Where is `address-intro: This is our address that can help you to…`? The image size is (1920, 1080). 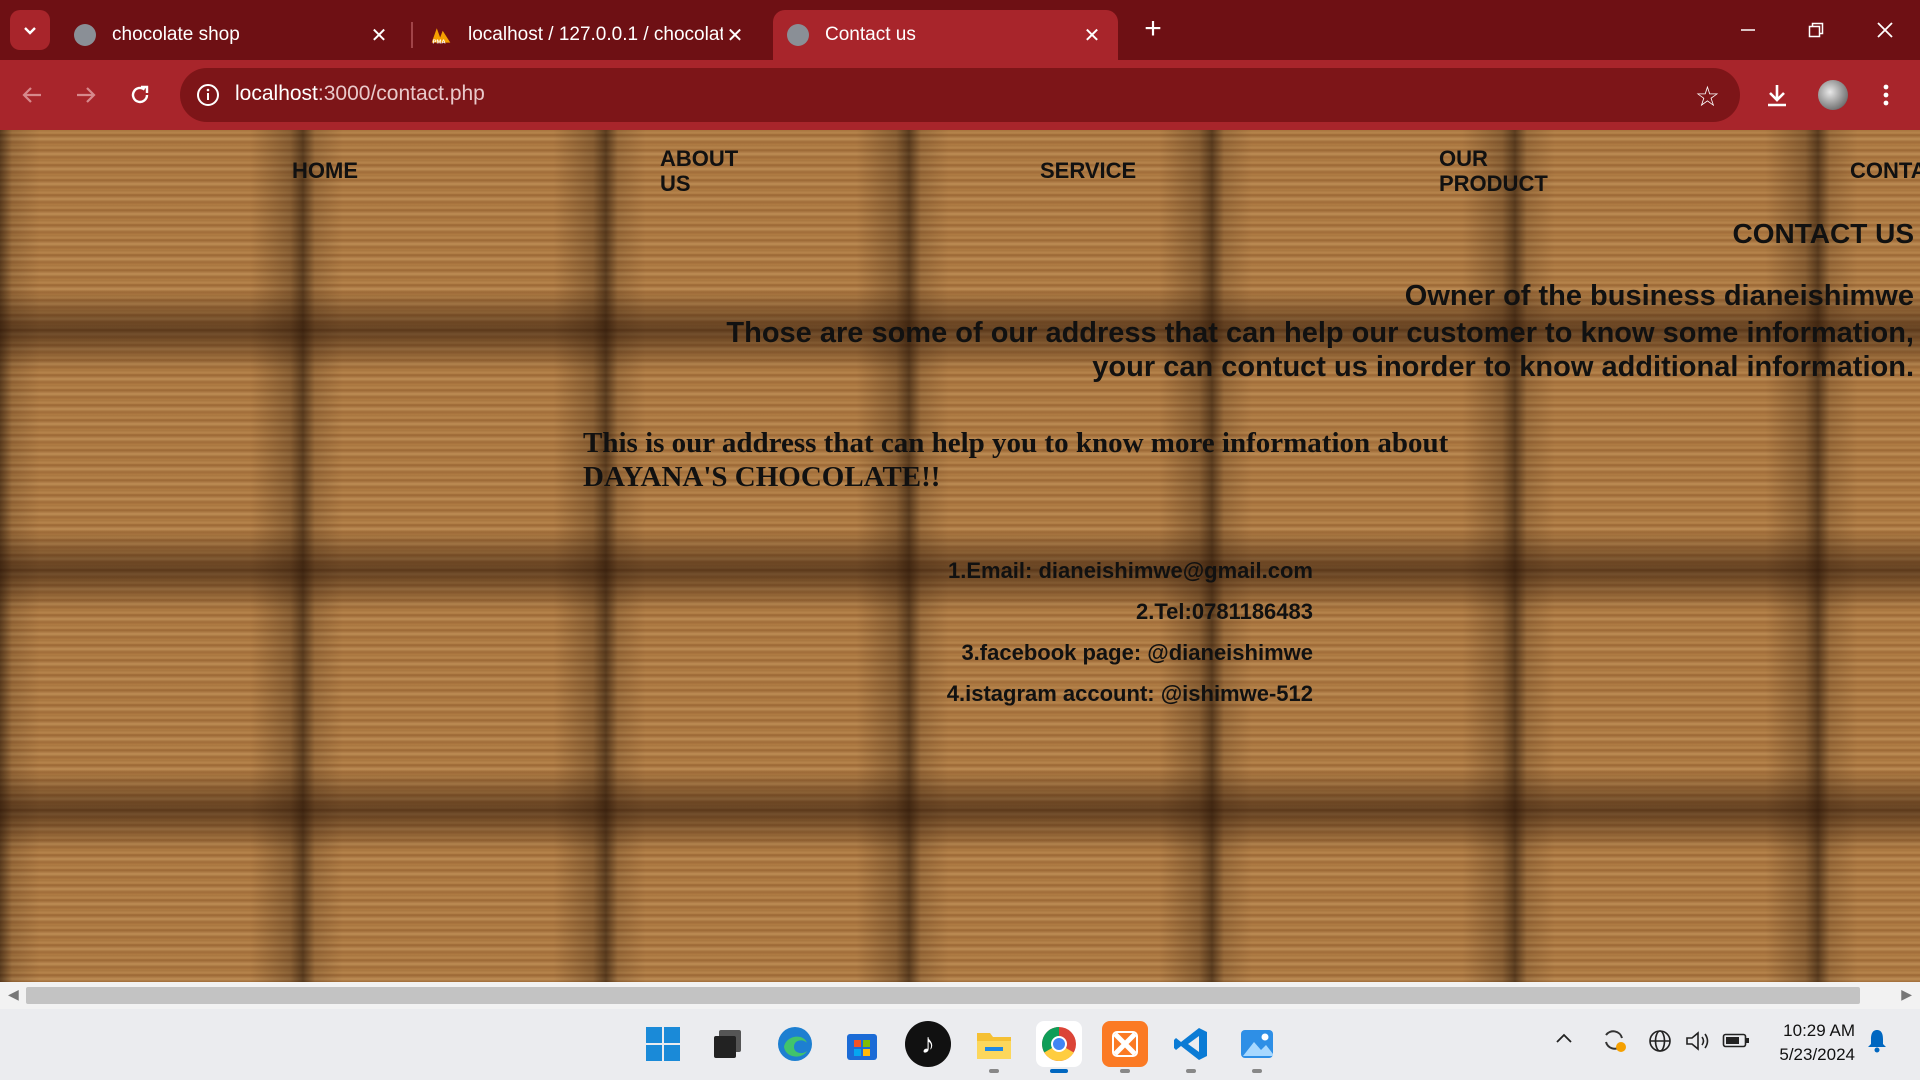 address-intro: This is our address that can help you to… is located at coordinates (1033, 460).